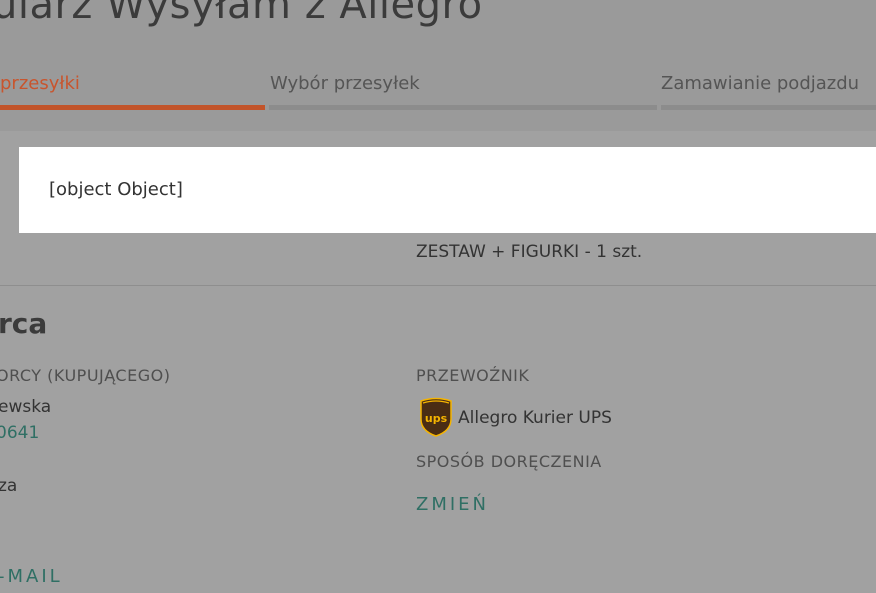 This screenshot has height=593, width=876. What do you see at coordinates (26, 407) in the screenshot?
I see `recipient-name: ewska` at bounding box center [26, 407].